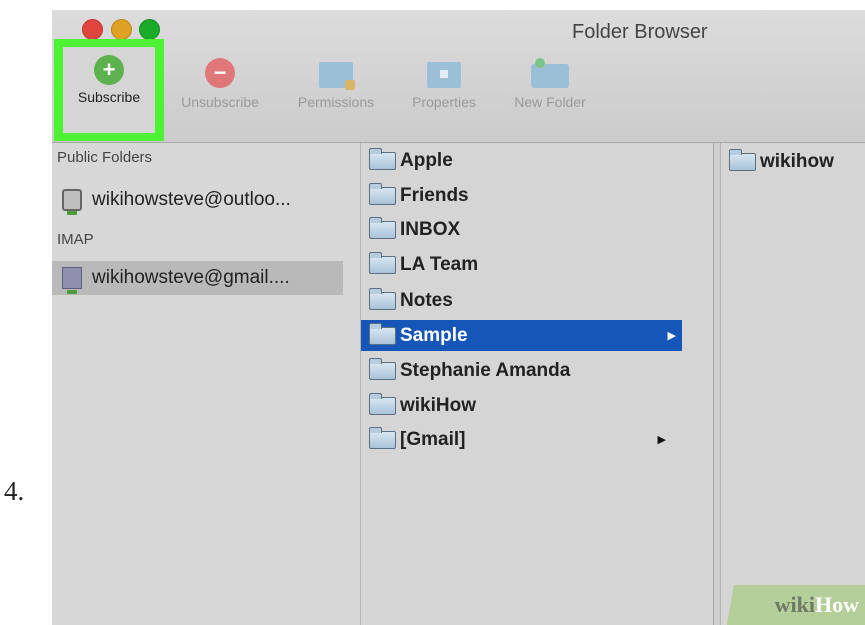  Describe the element at coordinates (516, 229) in the screenshot. I see `folder-inbox: INBOX` at that location.